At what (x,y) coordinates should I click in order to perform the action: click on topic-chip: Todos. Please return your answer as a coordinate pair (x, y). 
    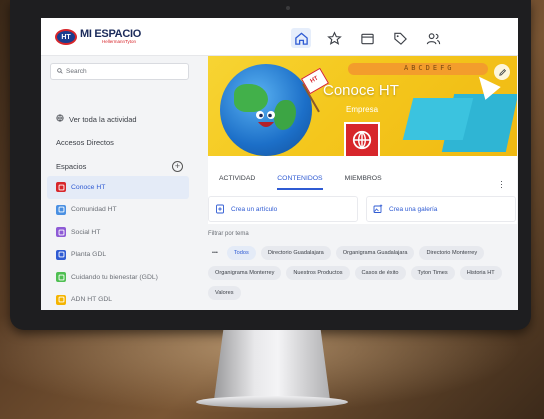
    Looking at the image, I should click on (241, 253).